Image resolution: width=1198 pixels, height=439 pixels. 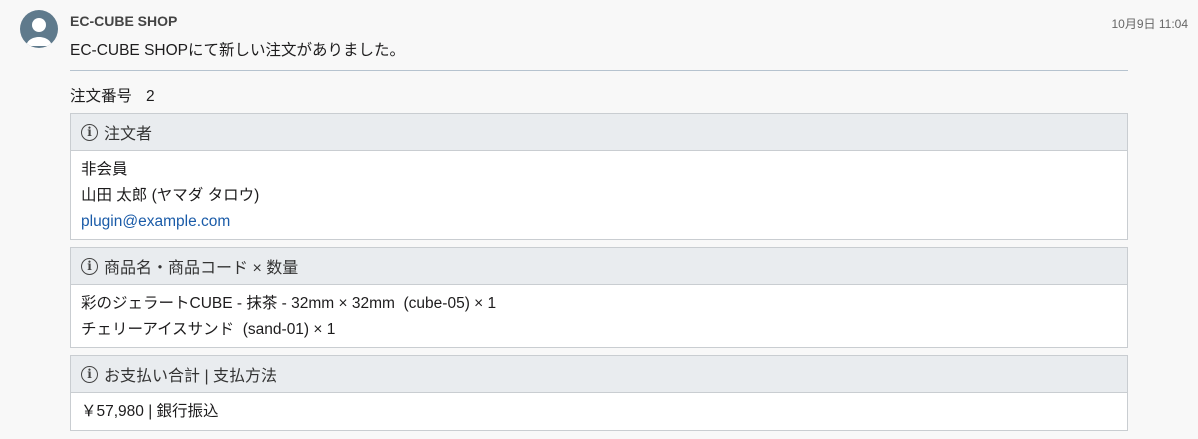 I want to click on payment-panel-title: お支払い合計 | 支払方法, so click(x=191, y=376).